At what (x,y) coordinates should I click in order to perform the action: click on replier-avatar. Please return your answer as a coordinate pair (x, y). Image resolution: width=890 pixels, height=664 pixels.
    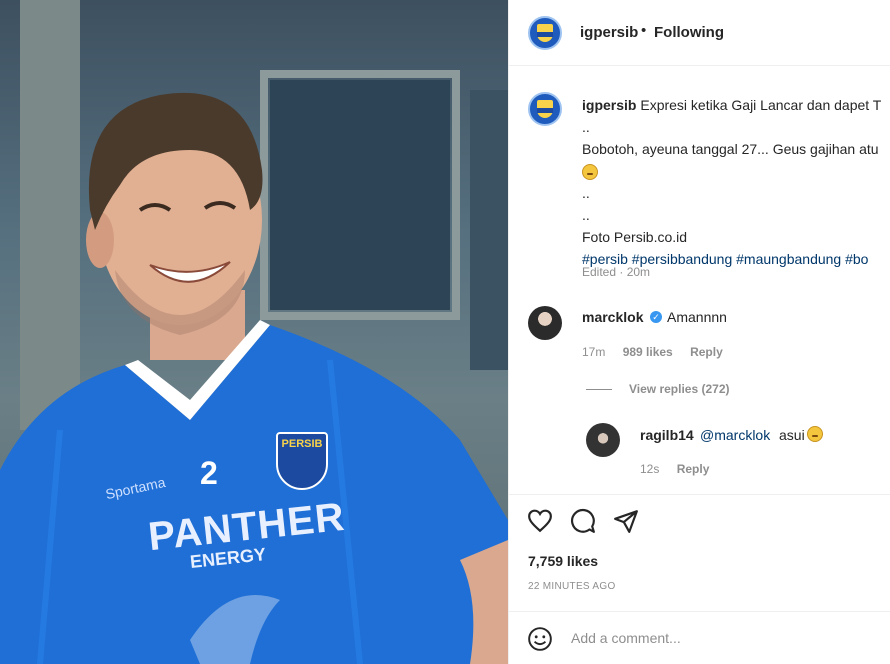
    Looking at the image, I should click on (603, 440).